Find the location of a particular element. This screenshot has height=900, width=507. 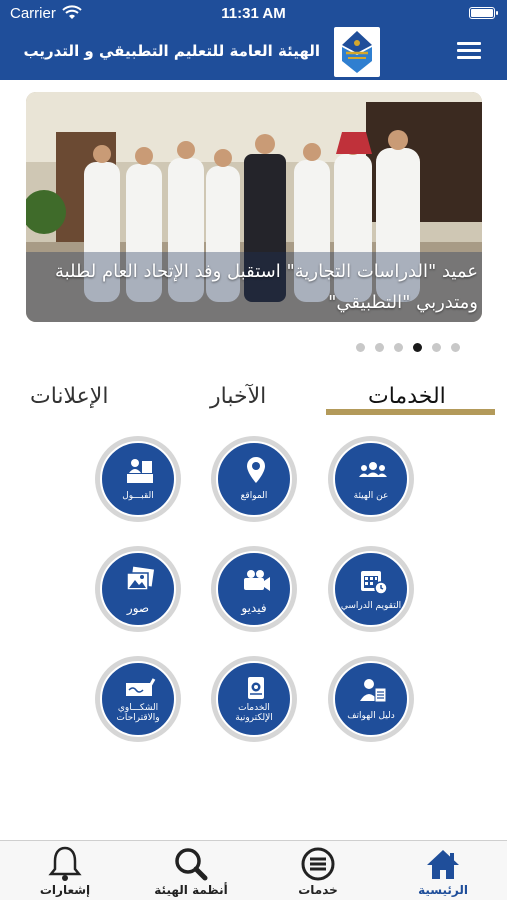

service-e-services: الخدمات الإلكترونية is located at coordinates (254, 699).